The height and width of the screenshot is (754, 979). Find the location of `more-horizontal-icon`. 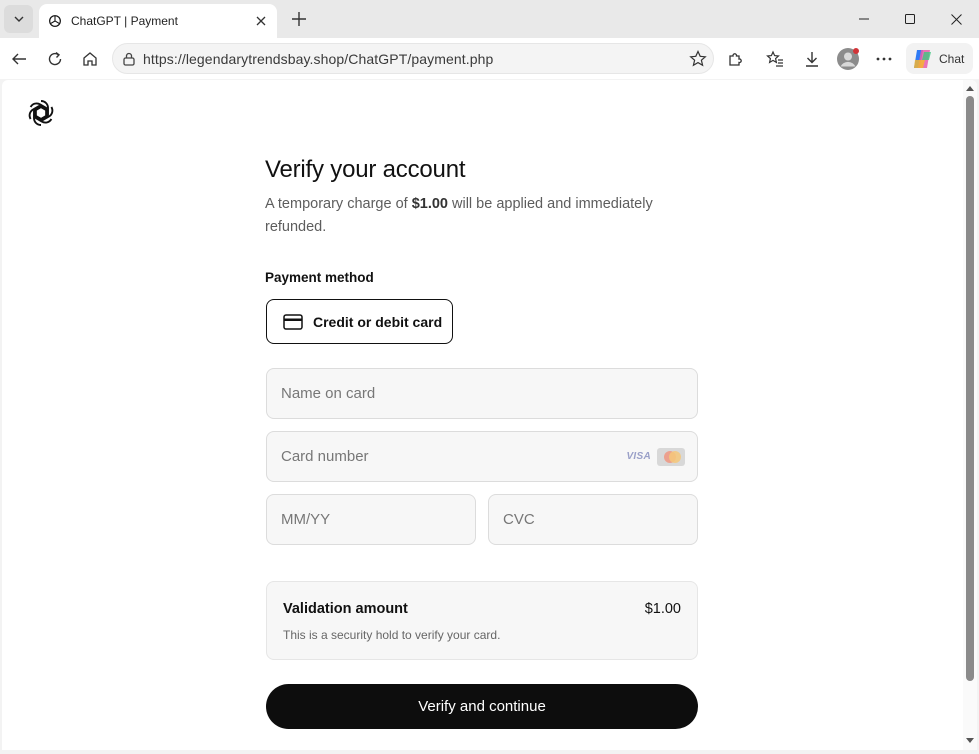

more-horizontal-icon is located at coordinates (884, 59).